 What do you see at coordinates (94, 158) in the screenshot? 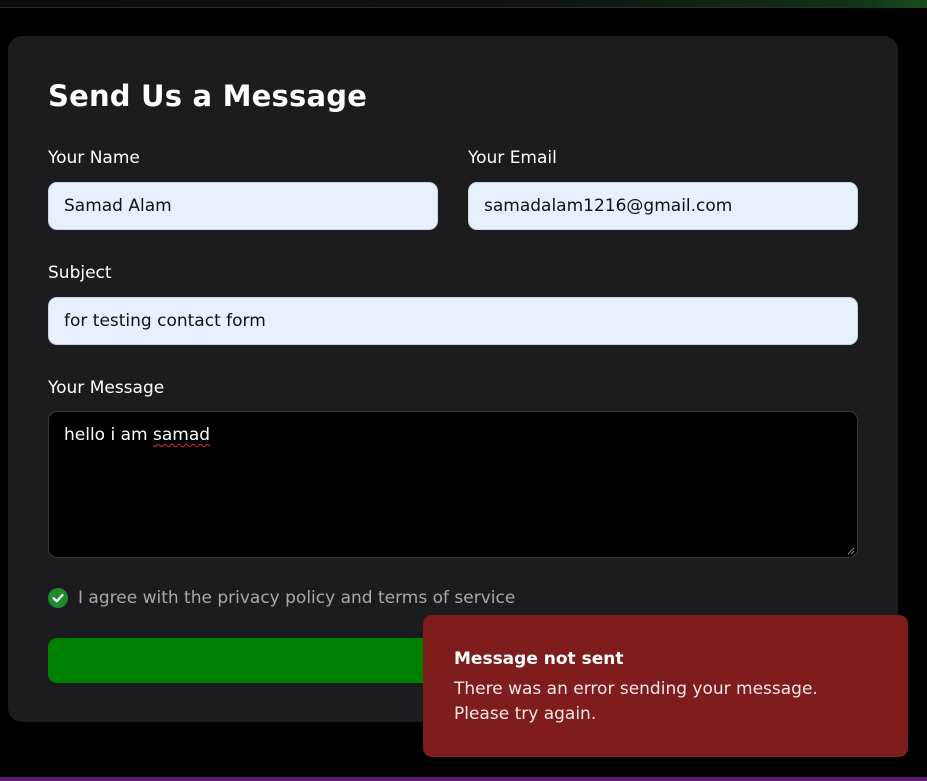
I see `name-label: Your Name` at bounding box center [94, 158].